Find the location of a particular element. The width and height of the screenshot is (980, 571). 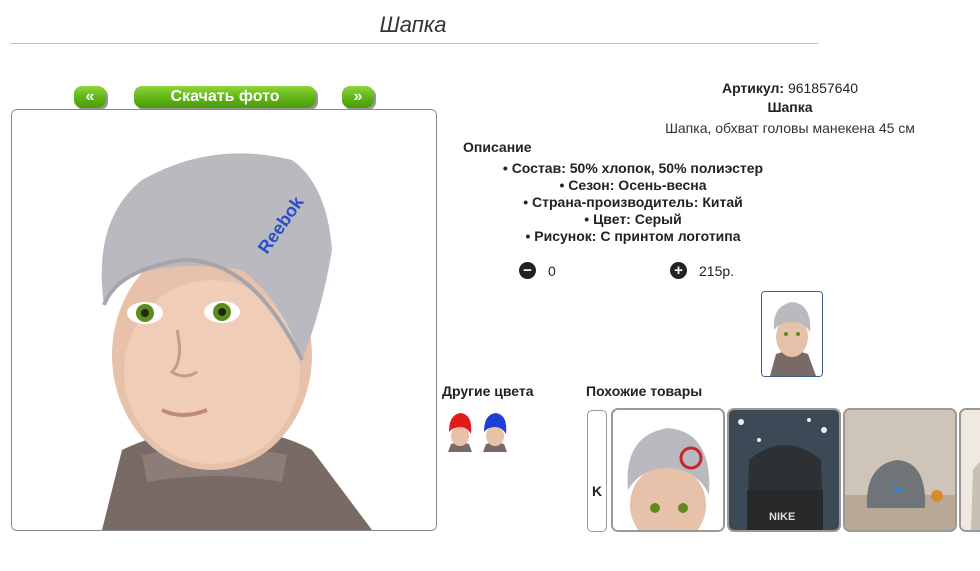

property-item: • Страна-производитель: Китай is located at coordinates (633, 202).